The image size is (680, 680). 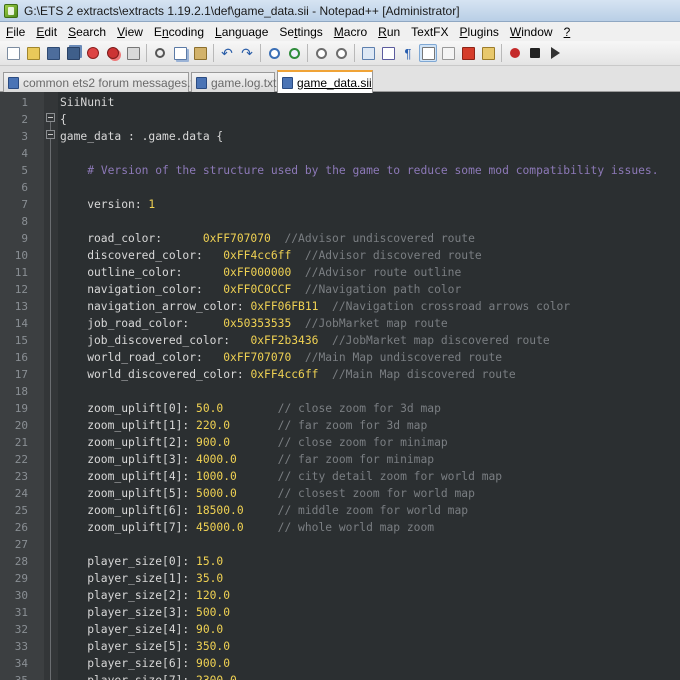 I want to click on tab-label: game.log.txt, so click(x=244, y=82).